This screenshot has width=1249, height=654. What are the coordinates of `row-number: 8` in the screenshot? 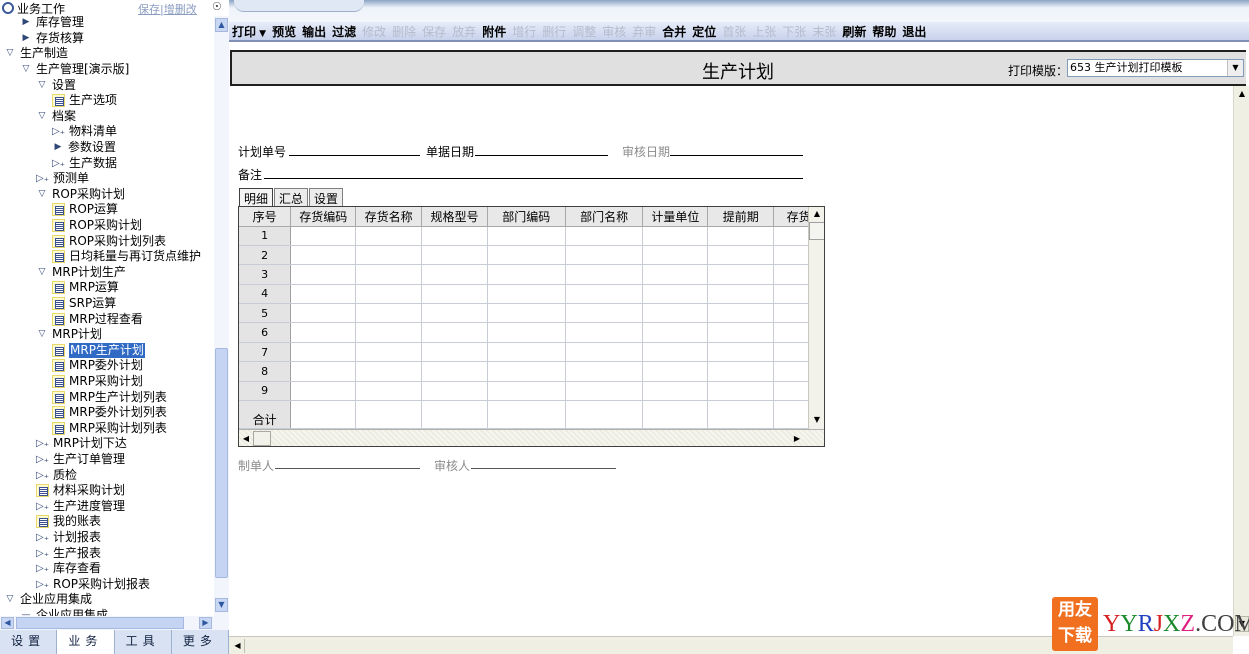 It's located at (265, 371).